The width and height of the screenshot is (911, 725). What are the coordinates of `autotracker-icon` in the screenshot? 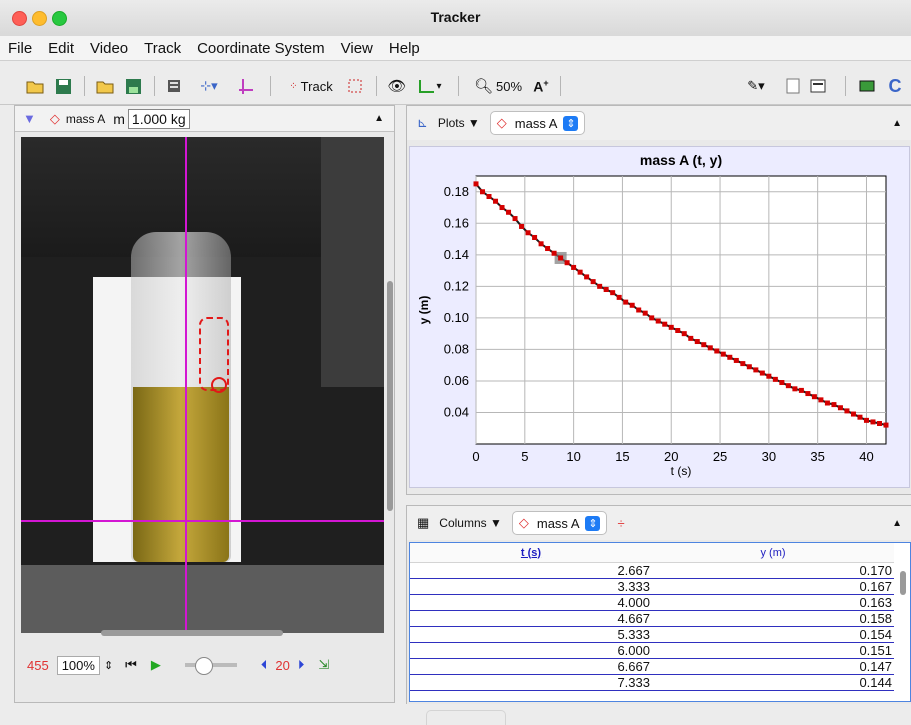 It's located at (355, 86).